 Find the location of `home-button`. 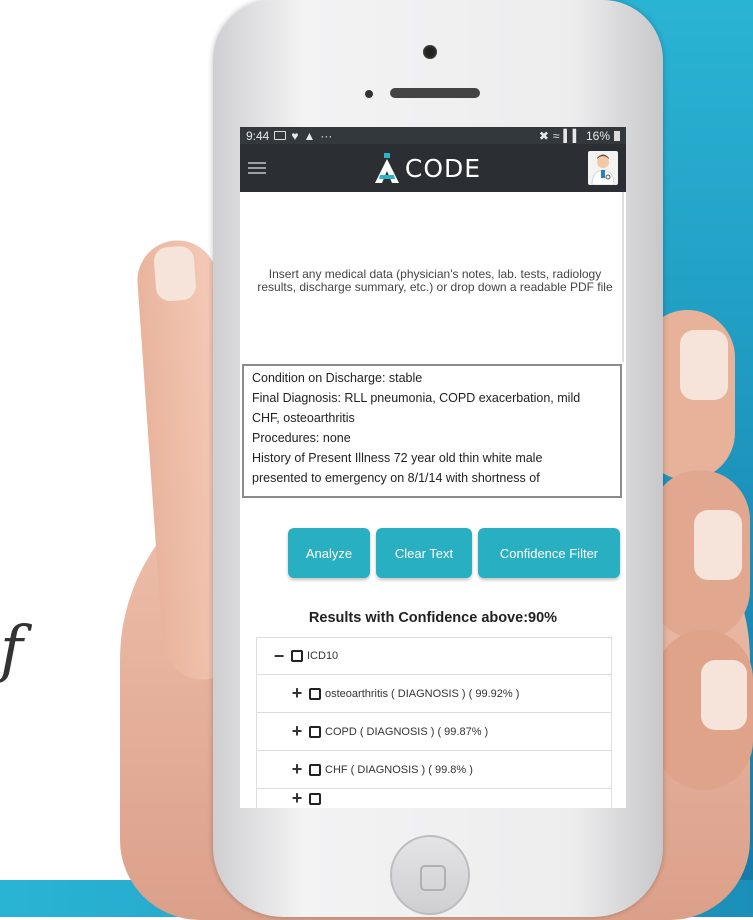

home-button is located at coordinates (430, 875).